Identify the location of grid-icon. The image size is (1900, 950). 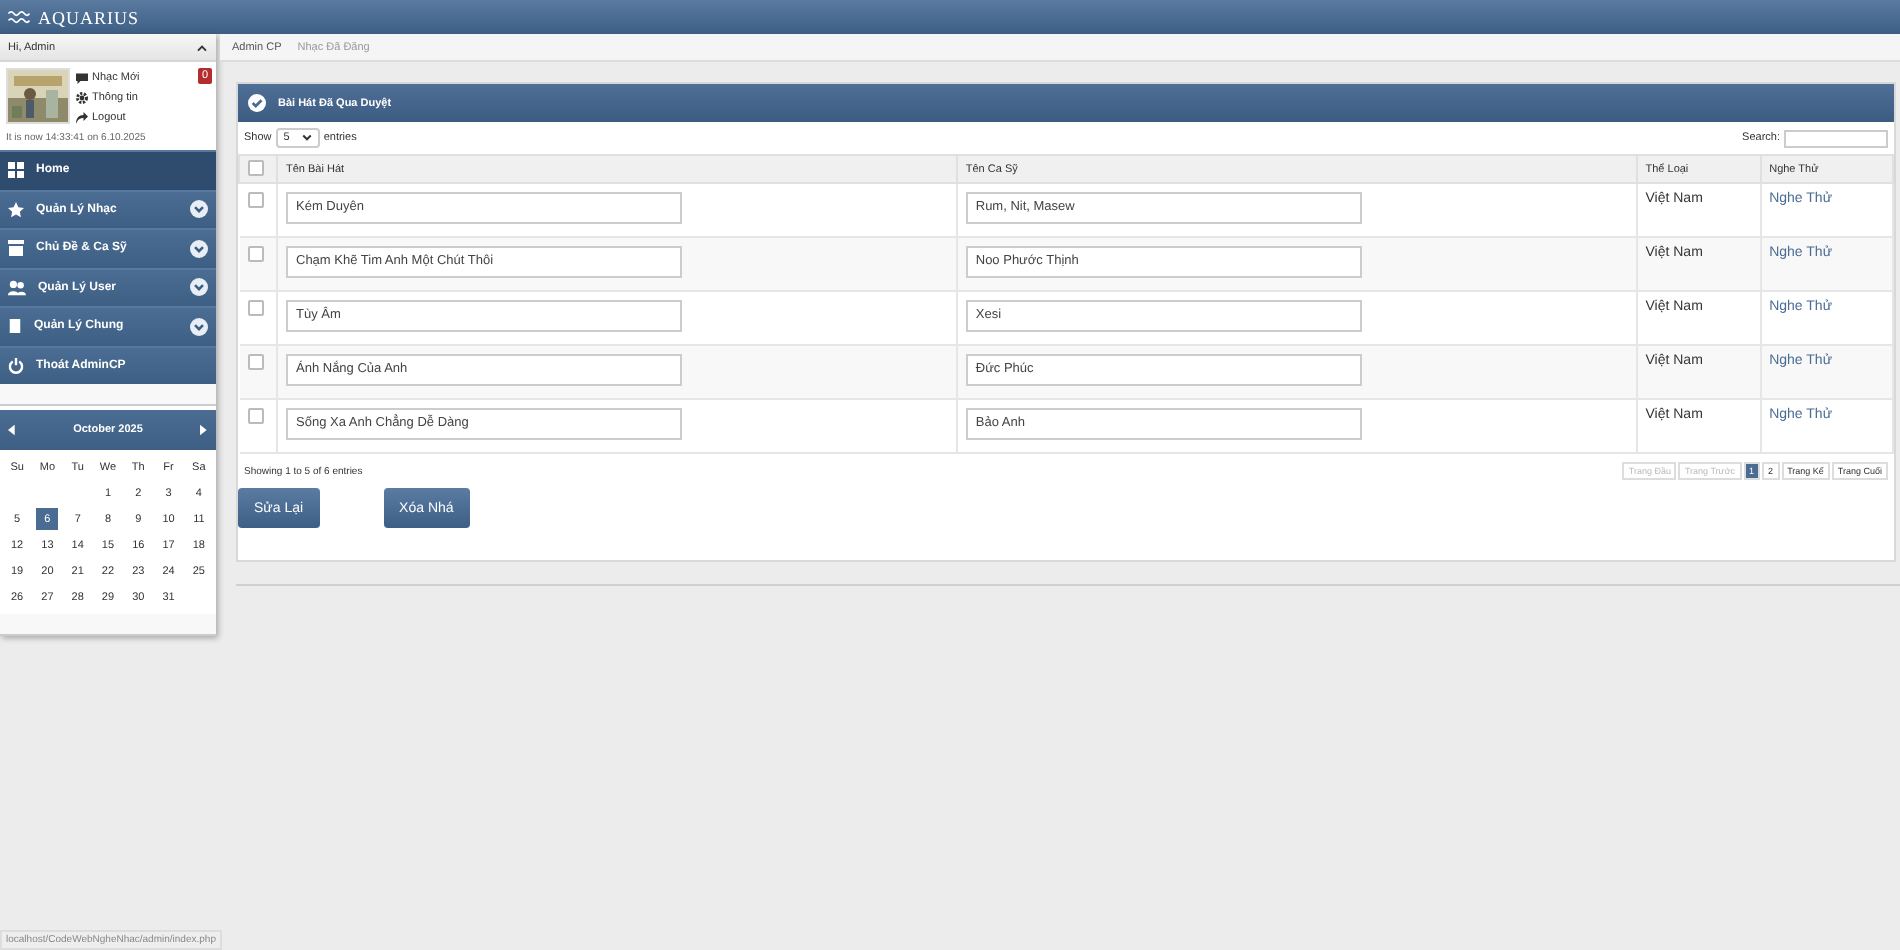
(16, 170).